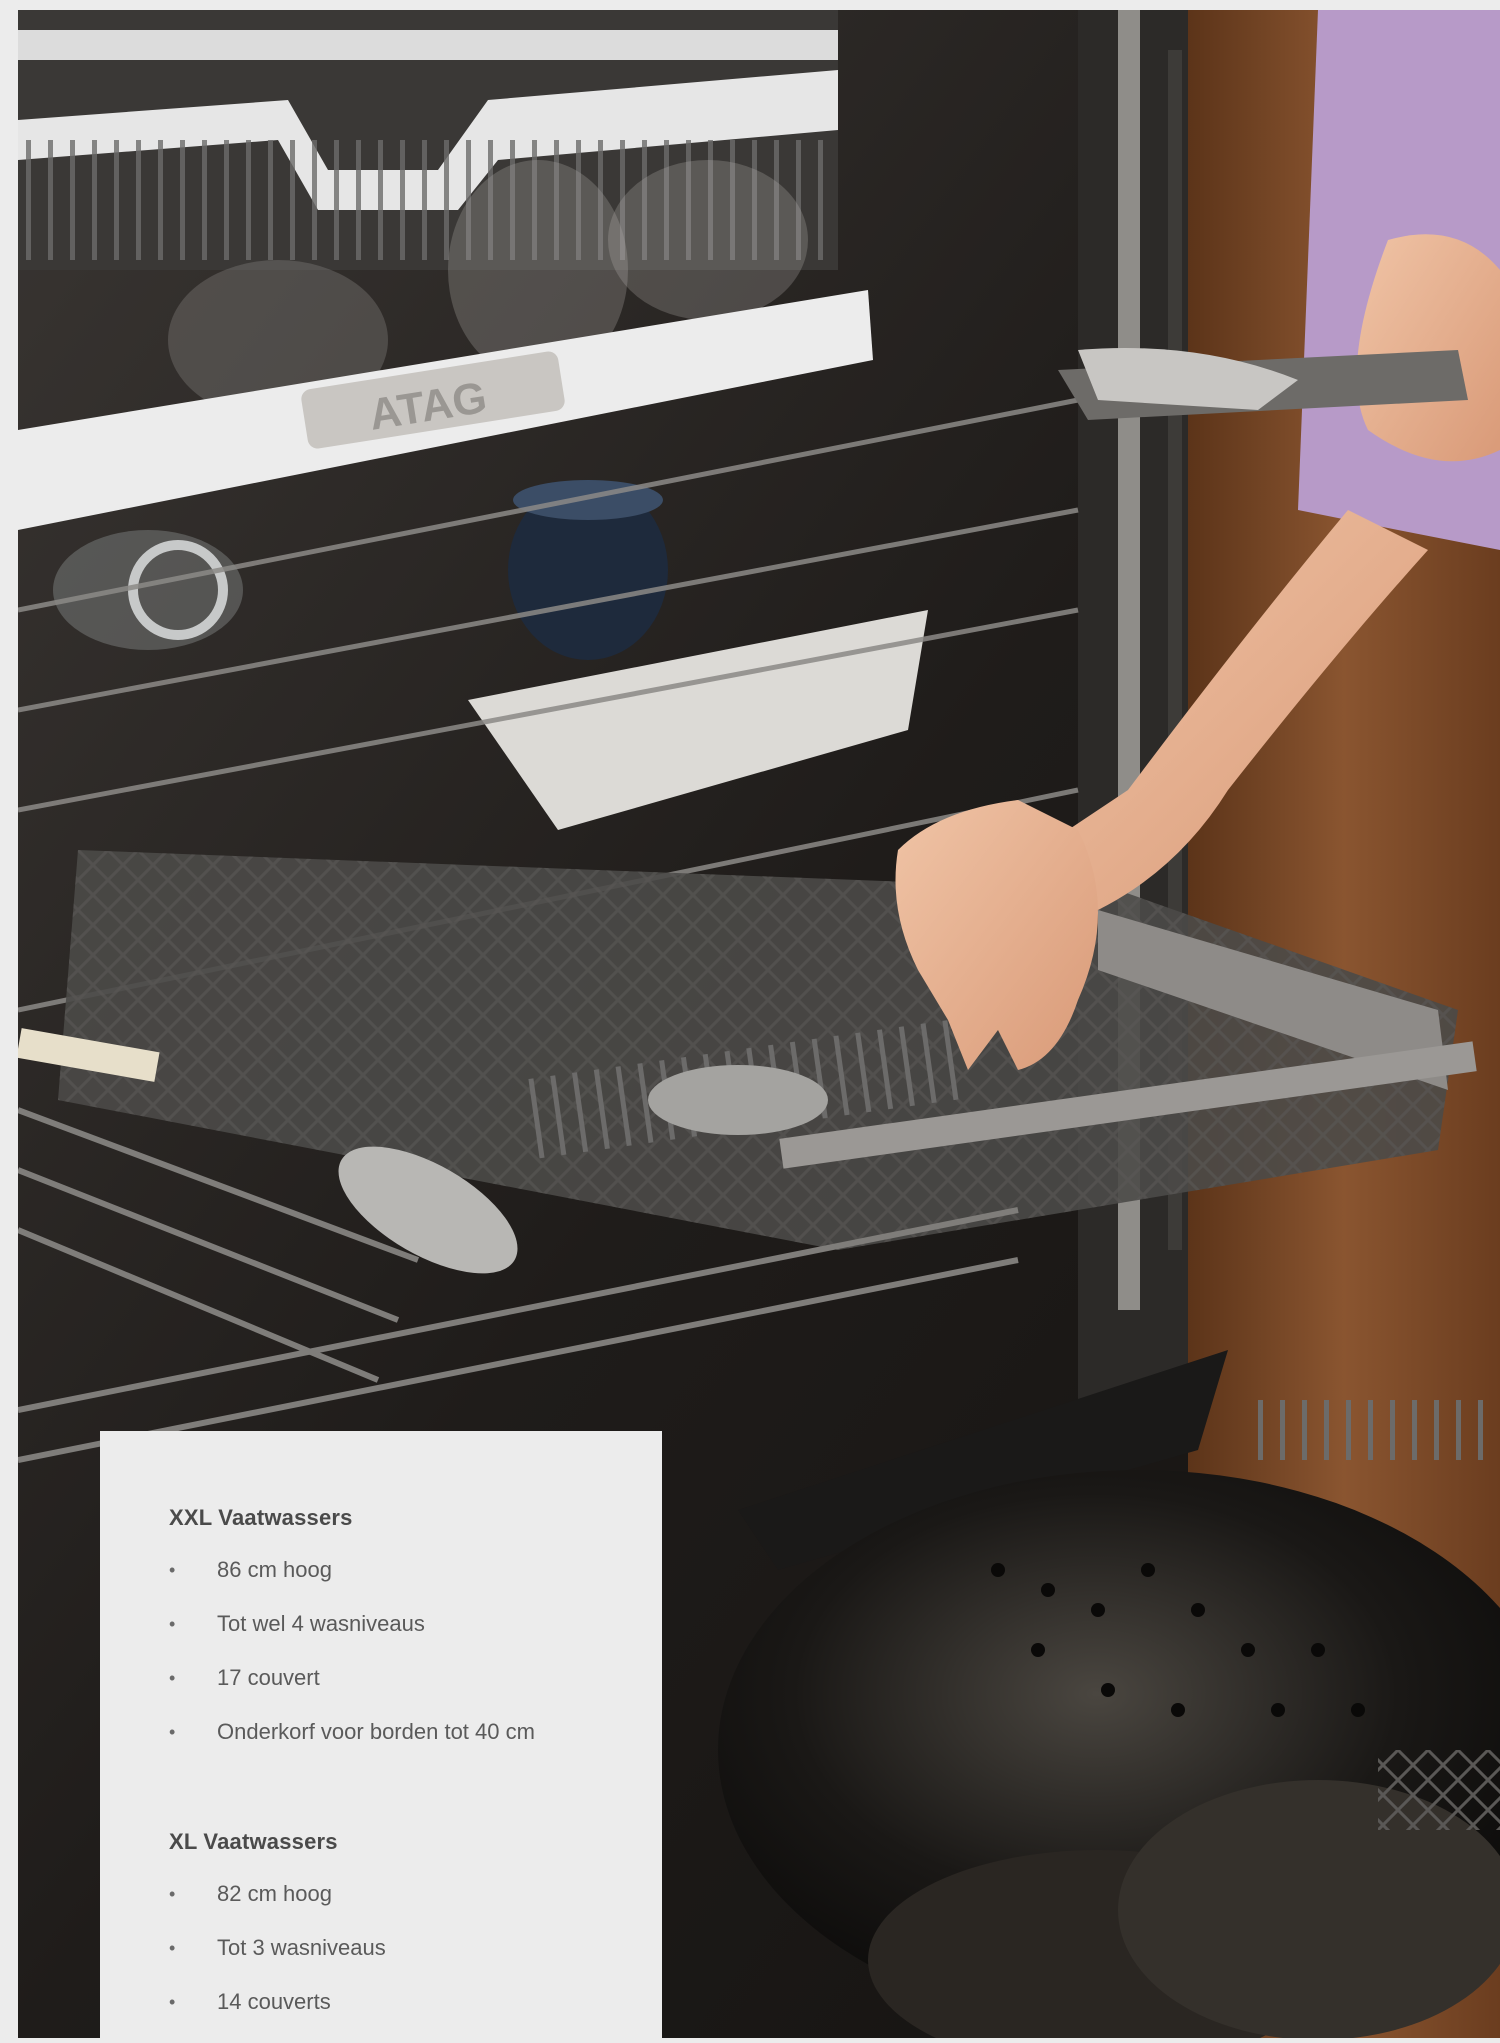 Image resolution: width=1500 pixels, height=2043 pixels. I want to click on list-item: • Tot 3 wasniveaus, so click(415, 1962).